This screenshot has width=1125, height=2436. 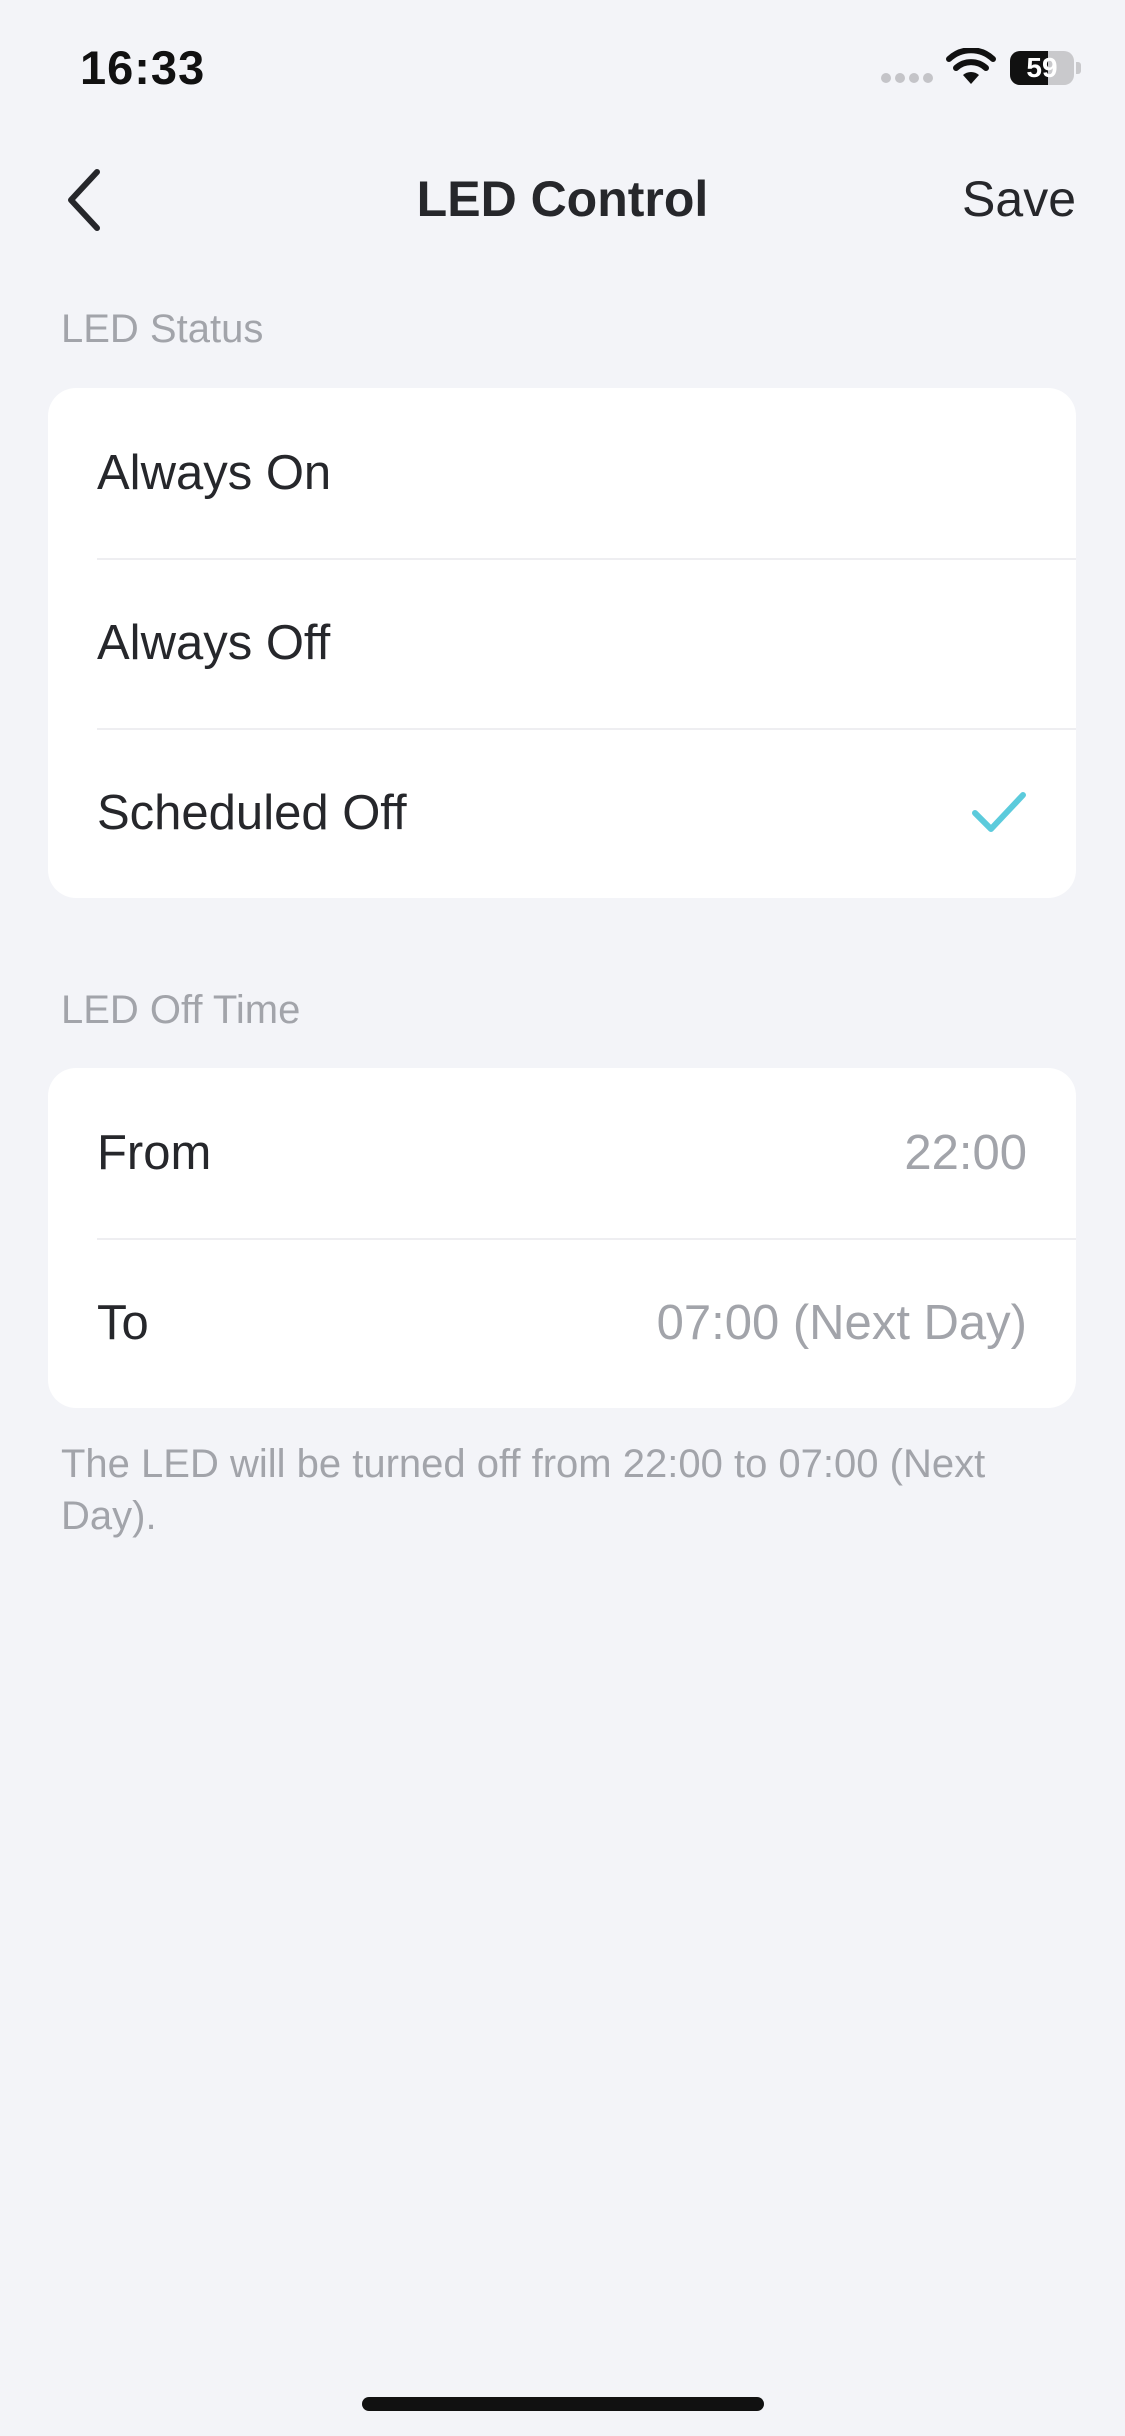 What do you see at coordinates (971, 66) in the screenshot?
I see `wifi-icon` at bounding box center [971, 66].